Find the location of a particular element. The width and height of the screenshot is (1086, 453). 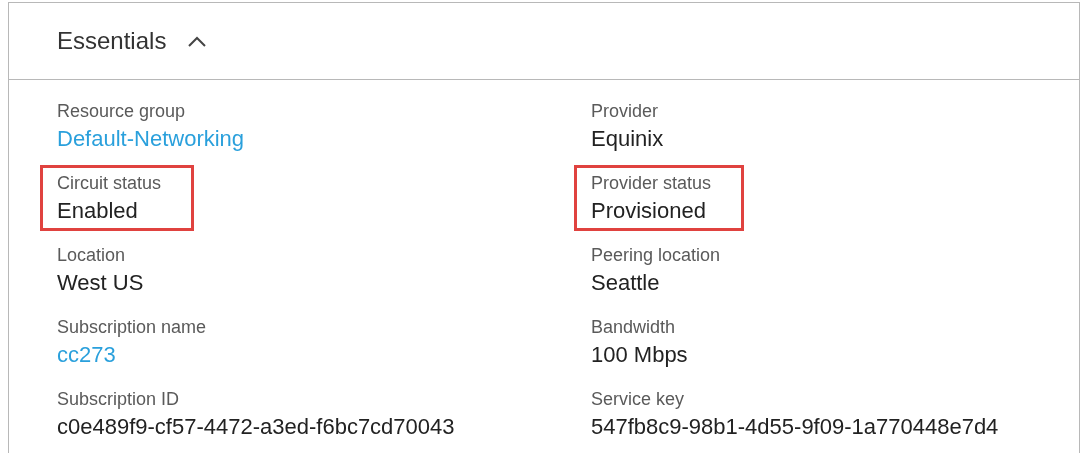

field-label: Subscription ID is located at coordinates (119, 399).